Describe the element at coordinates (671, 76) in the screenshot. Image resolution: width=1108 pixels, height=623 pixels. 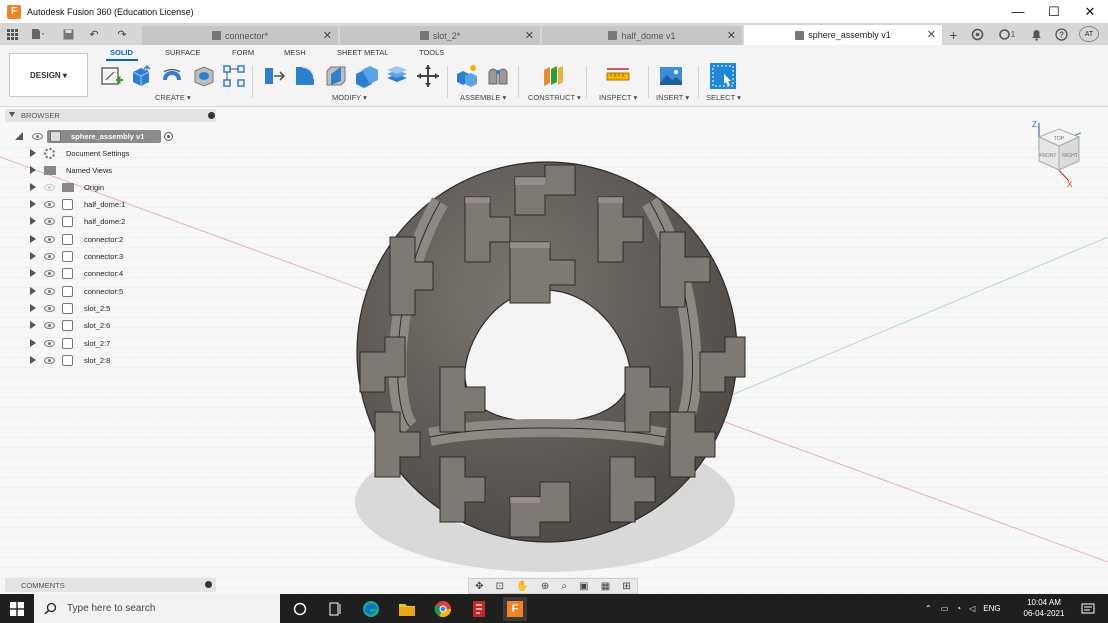
I see `insert-image-icon` at that location.